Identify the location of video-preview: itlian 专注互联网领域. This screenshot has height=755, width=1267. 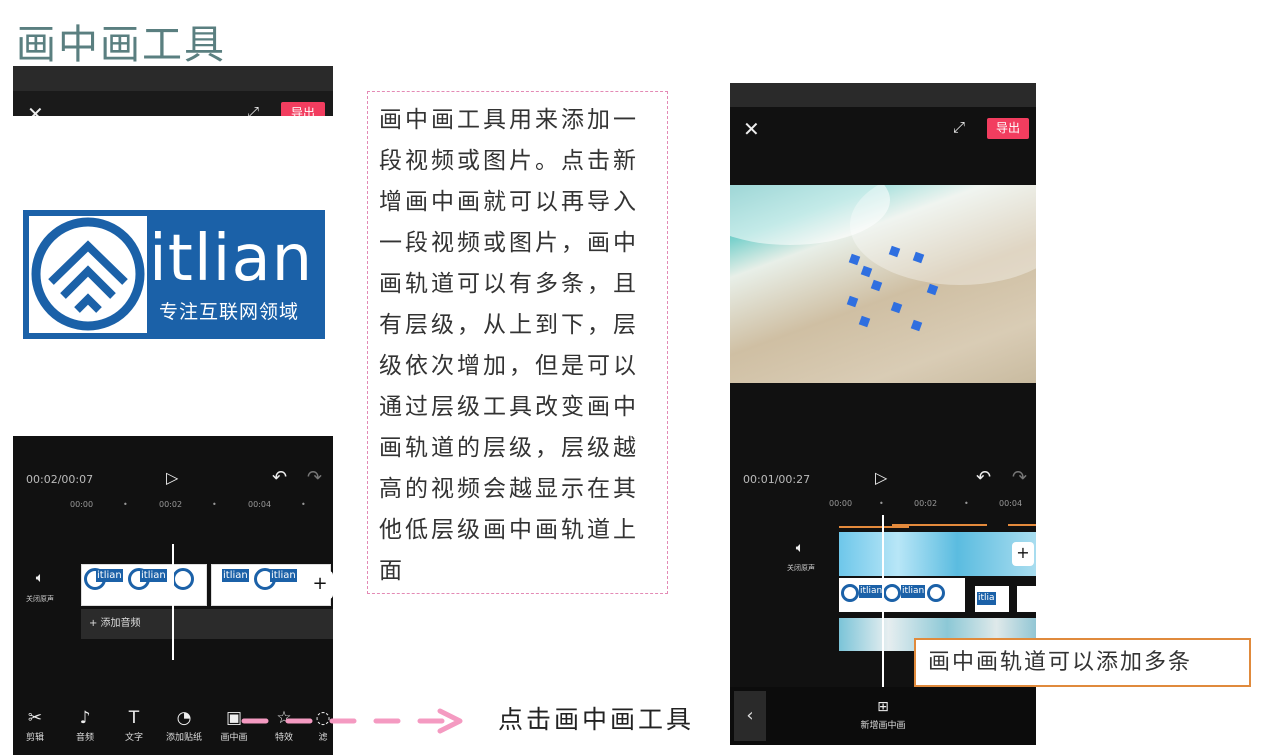
(173, 276).